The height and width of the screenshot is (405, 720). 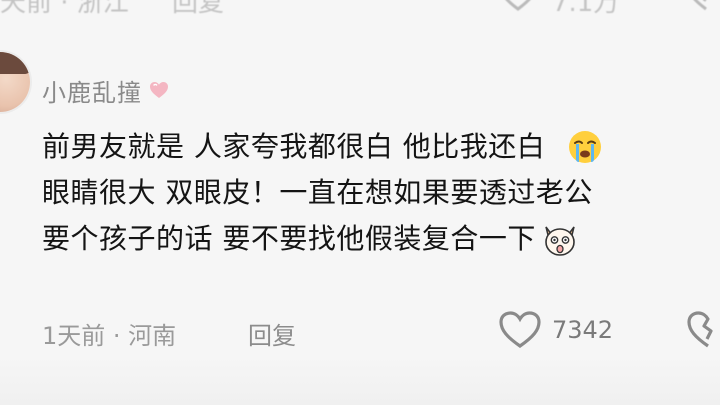 What do you see at coordinates (360, 380) in the screenshot?
I see `bottom-fade` at bounding box center [360, 380].